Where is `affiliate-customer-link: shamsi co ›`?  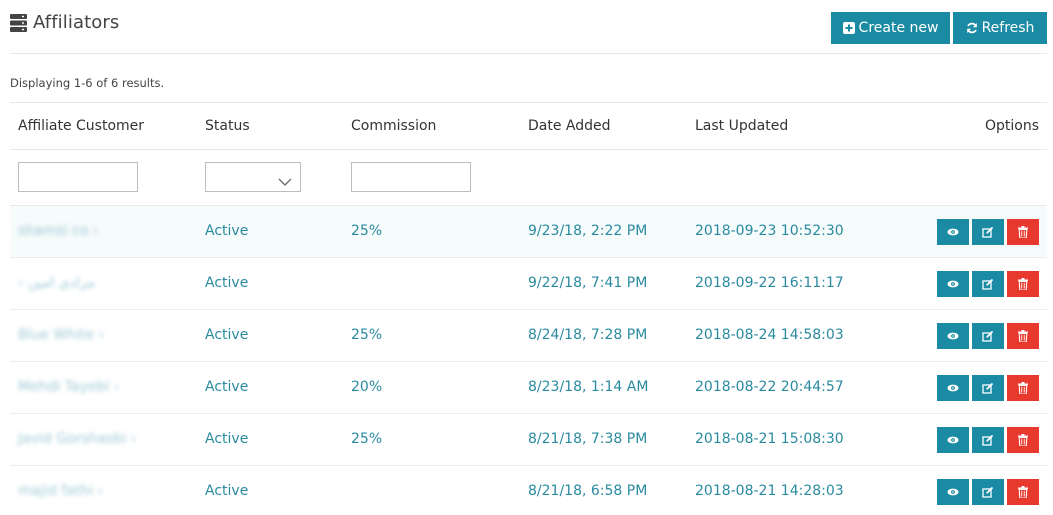 affiliate-customer-link: shamsi co › is located at coordinates (58, 231).